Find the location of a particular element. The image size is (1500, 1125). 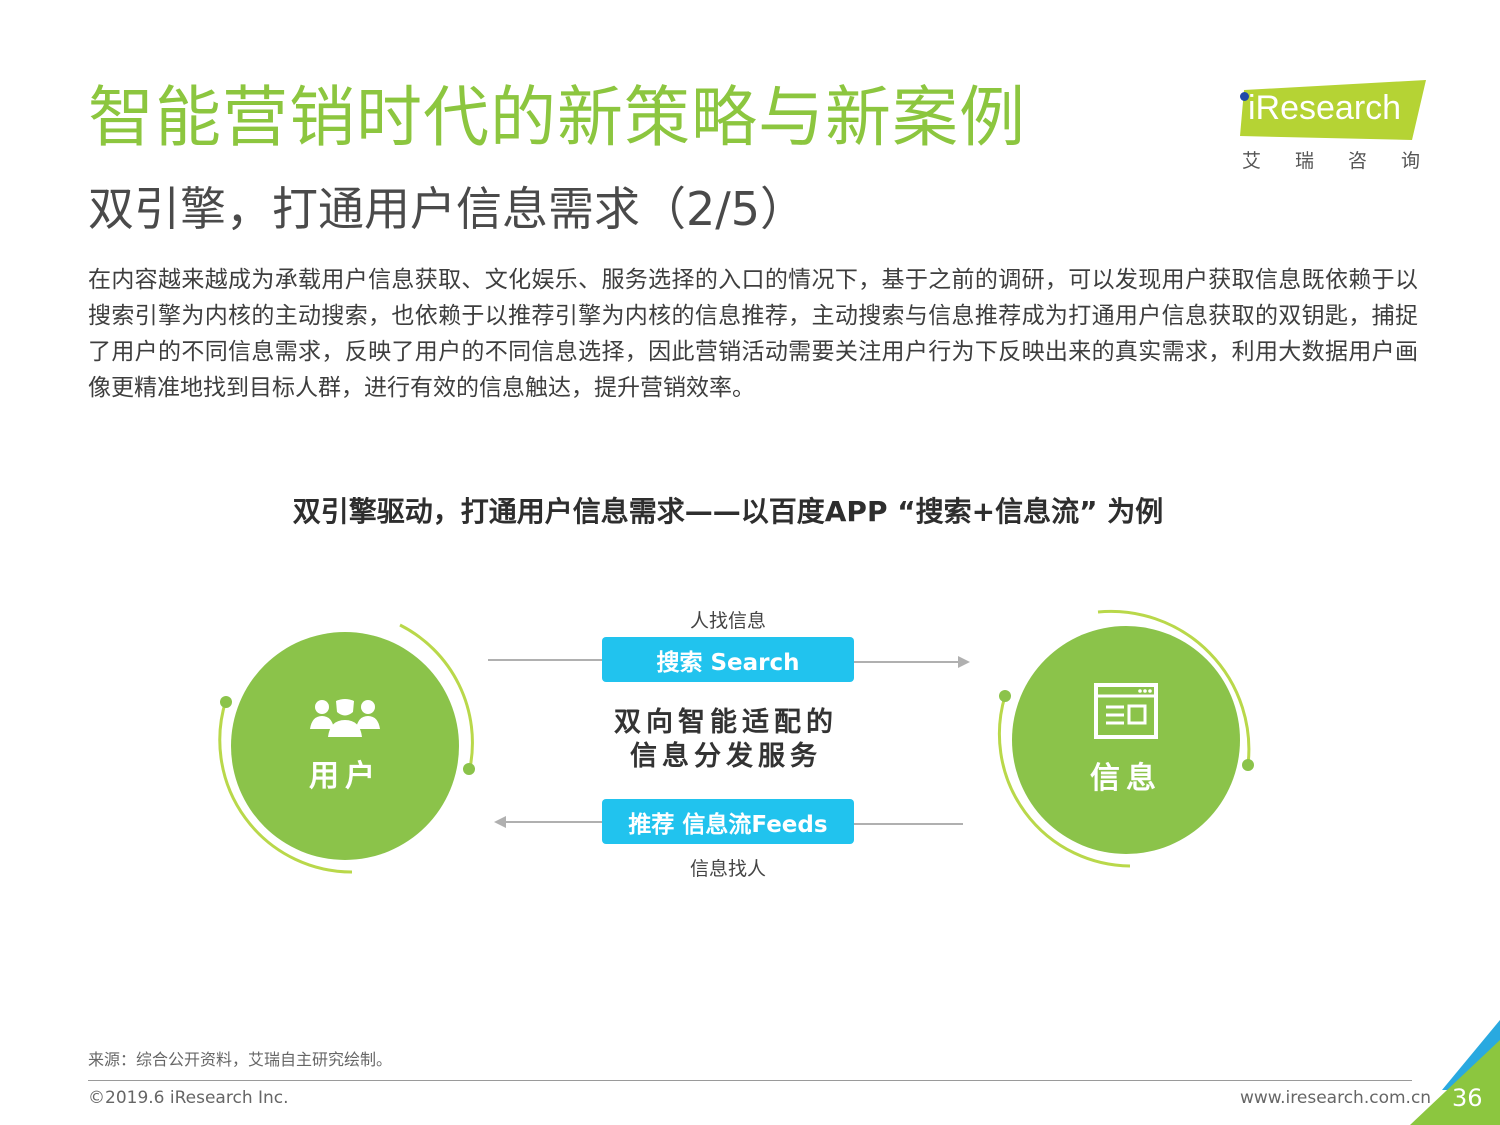

left-arc-dot-left is located at coordinates (226, 702).